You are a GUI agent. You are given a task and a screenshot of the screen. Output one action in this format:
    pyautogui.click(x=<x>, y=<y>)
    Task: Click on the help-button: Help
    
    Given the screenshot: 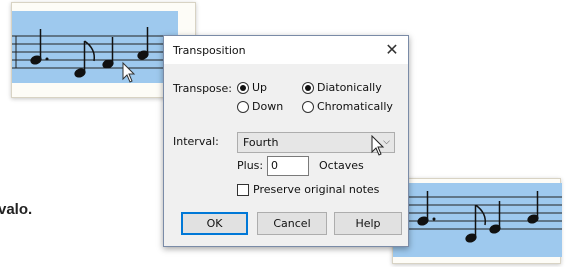 What is the action you would take?
    pyautogui.click(x=368, y=223)
    